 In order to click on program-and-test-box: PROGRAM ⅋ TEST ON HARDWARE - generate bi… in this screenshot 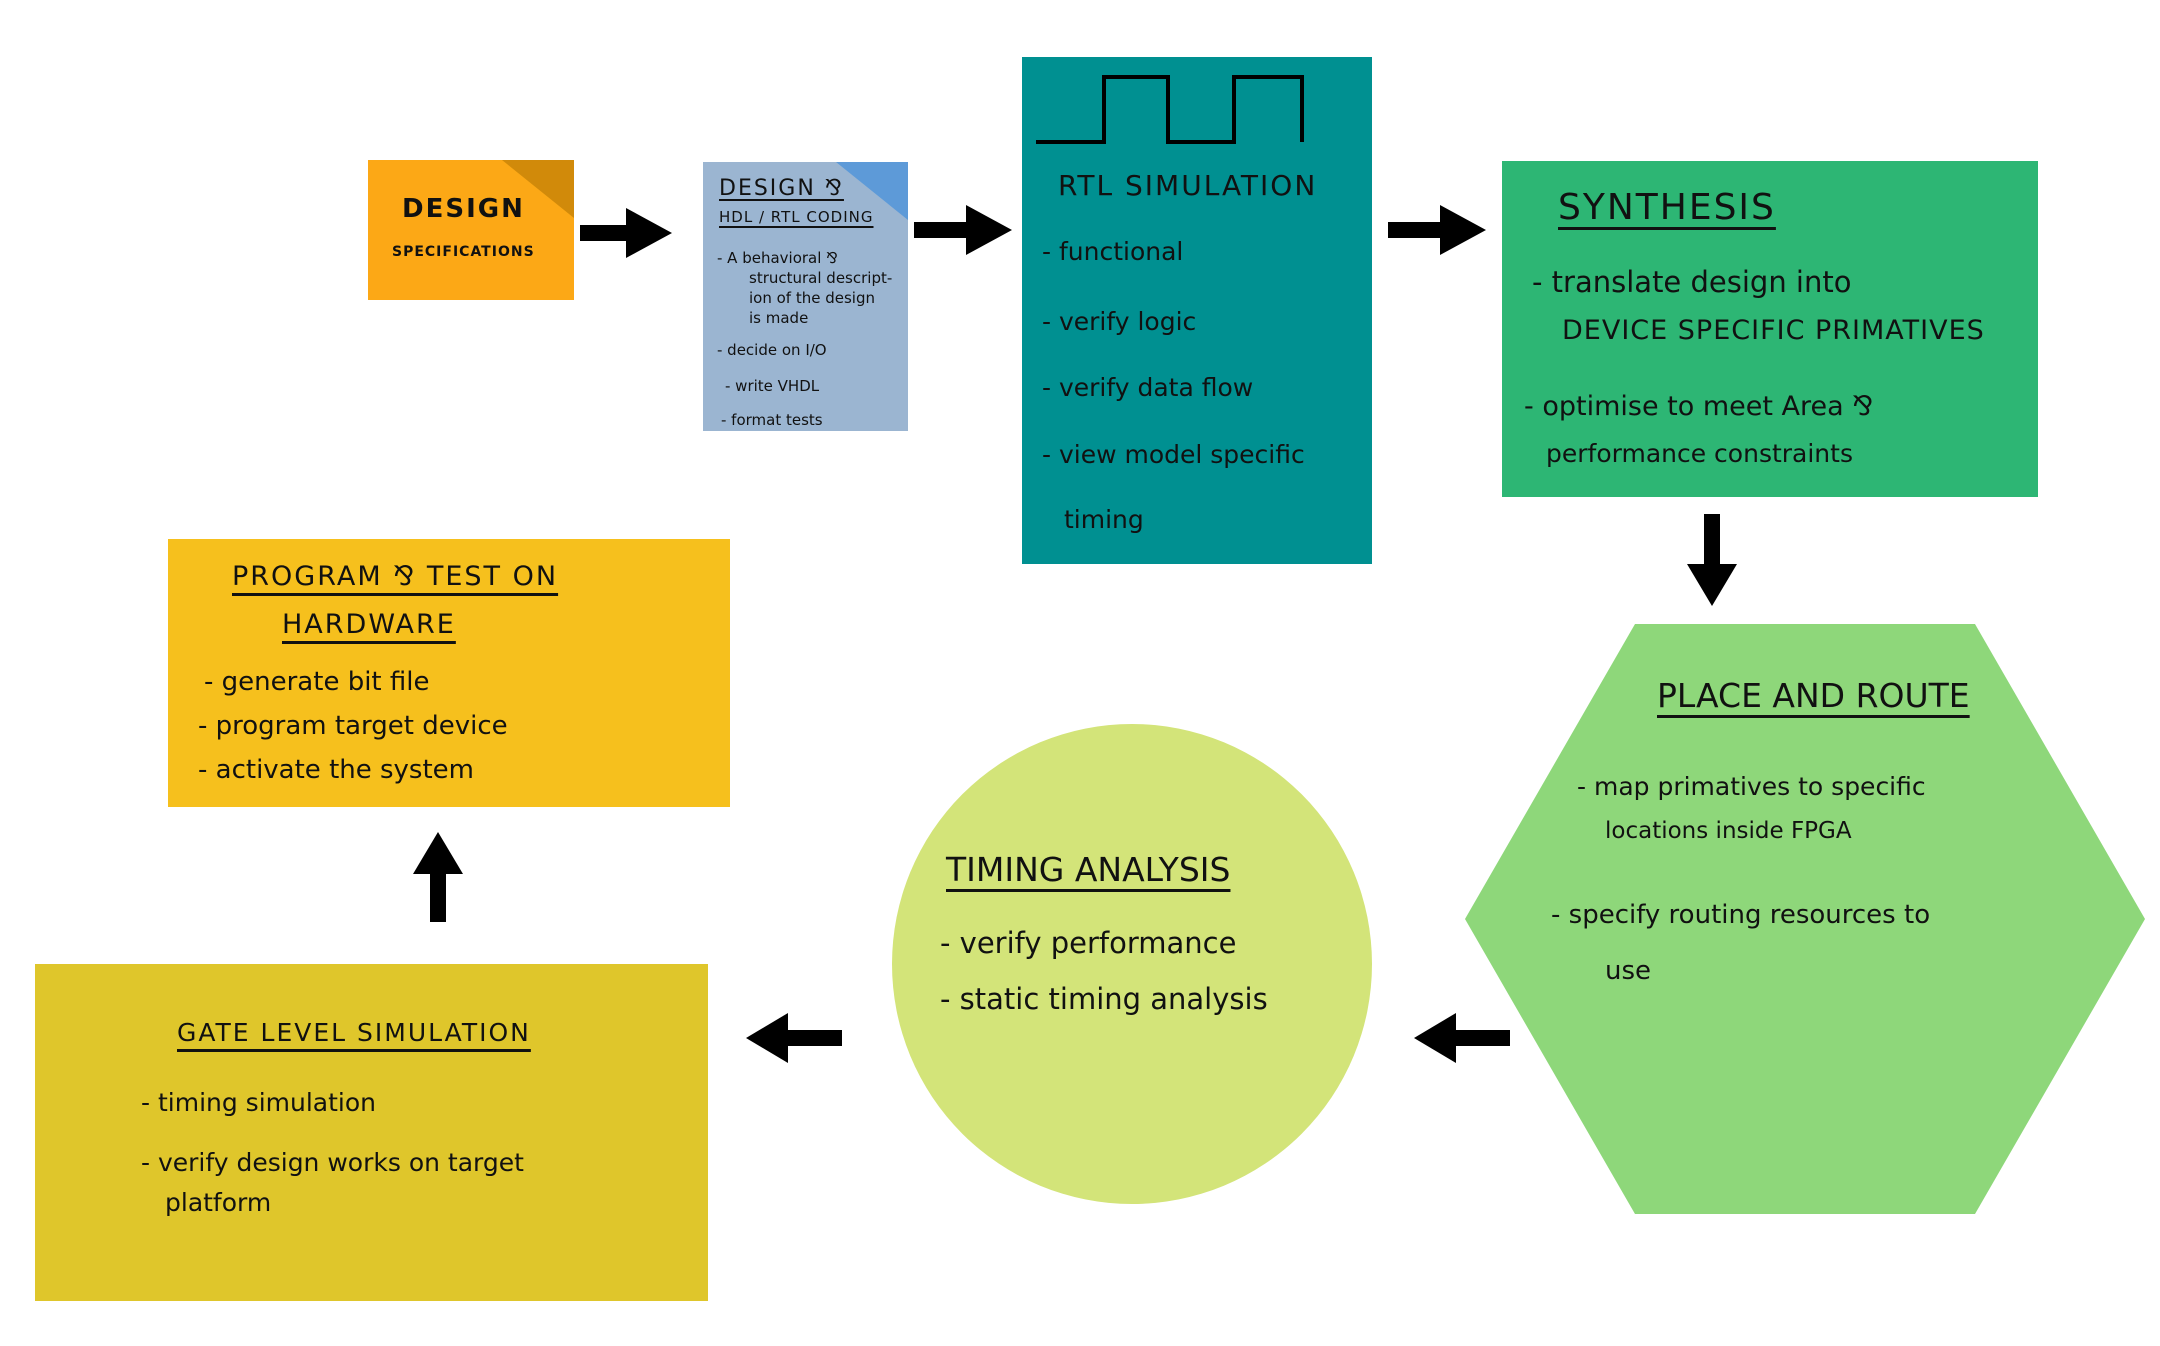, I will do `click(449, 673)`.